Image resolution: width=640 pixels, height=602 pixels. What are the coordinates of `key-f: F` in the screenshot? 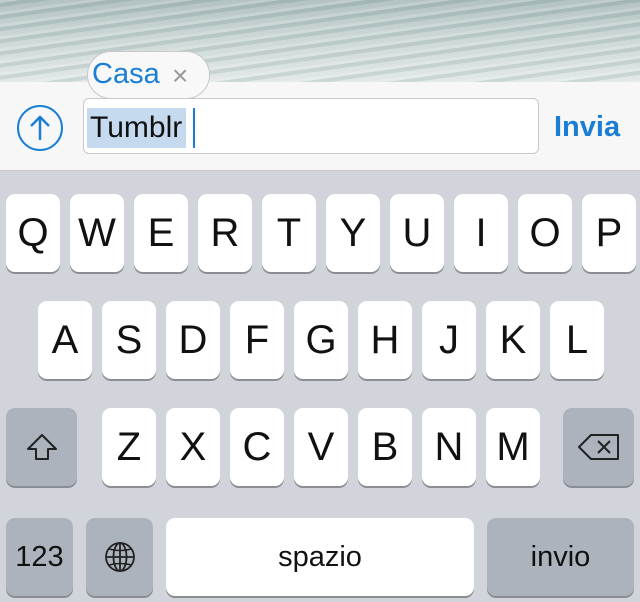 It's located at (257, 340).